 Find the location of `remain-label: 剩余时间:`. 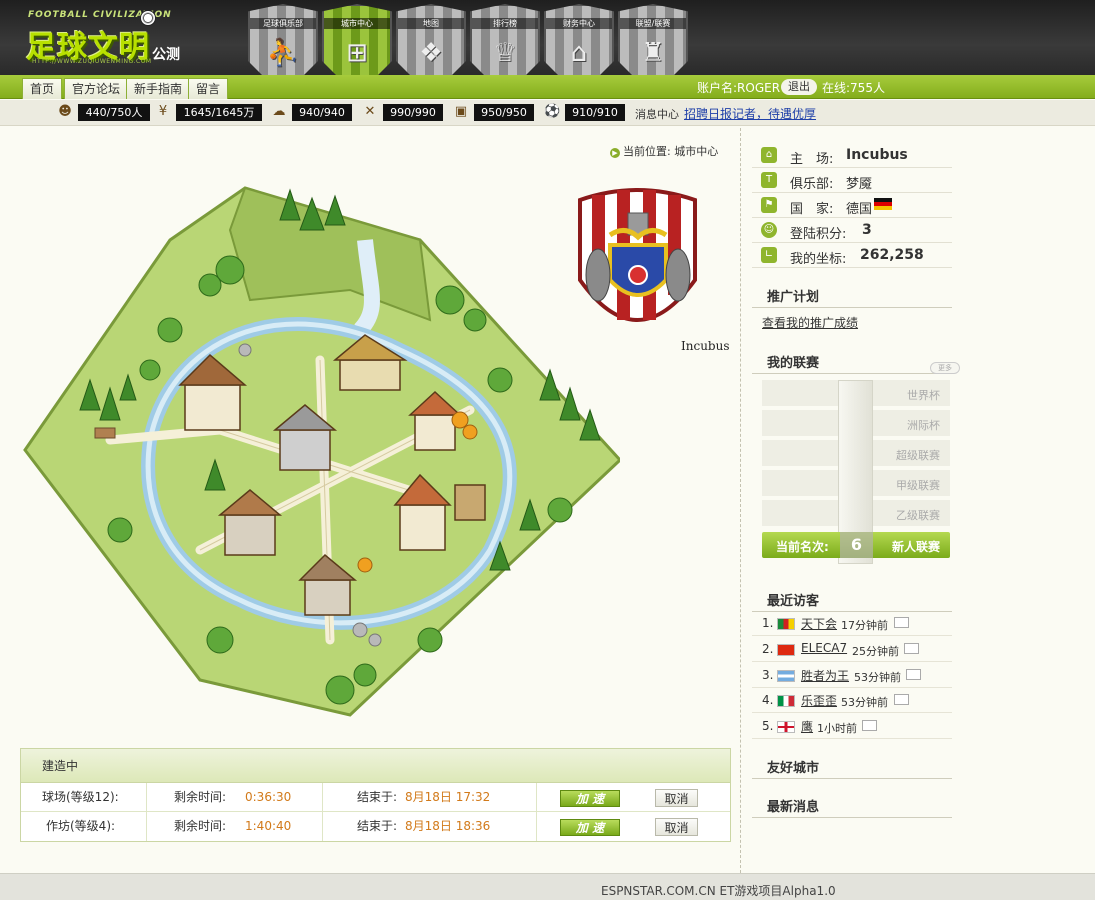

remain-label: 剩余时间: is located at coordinates (200, 797).